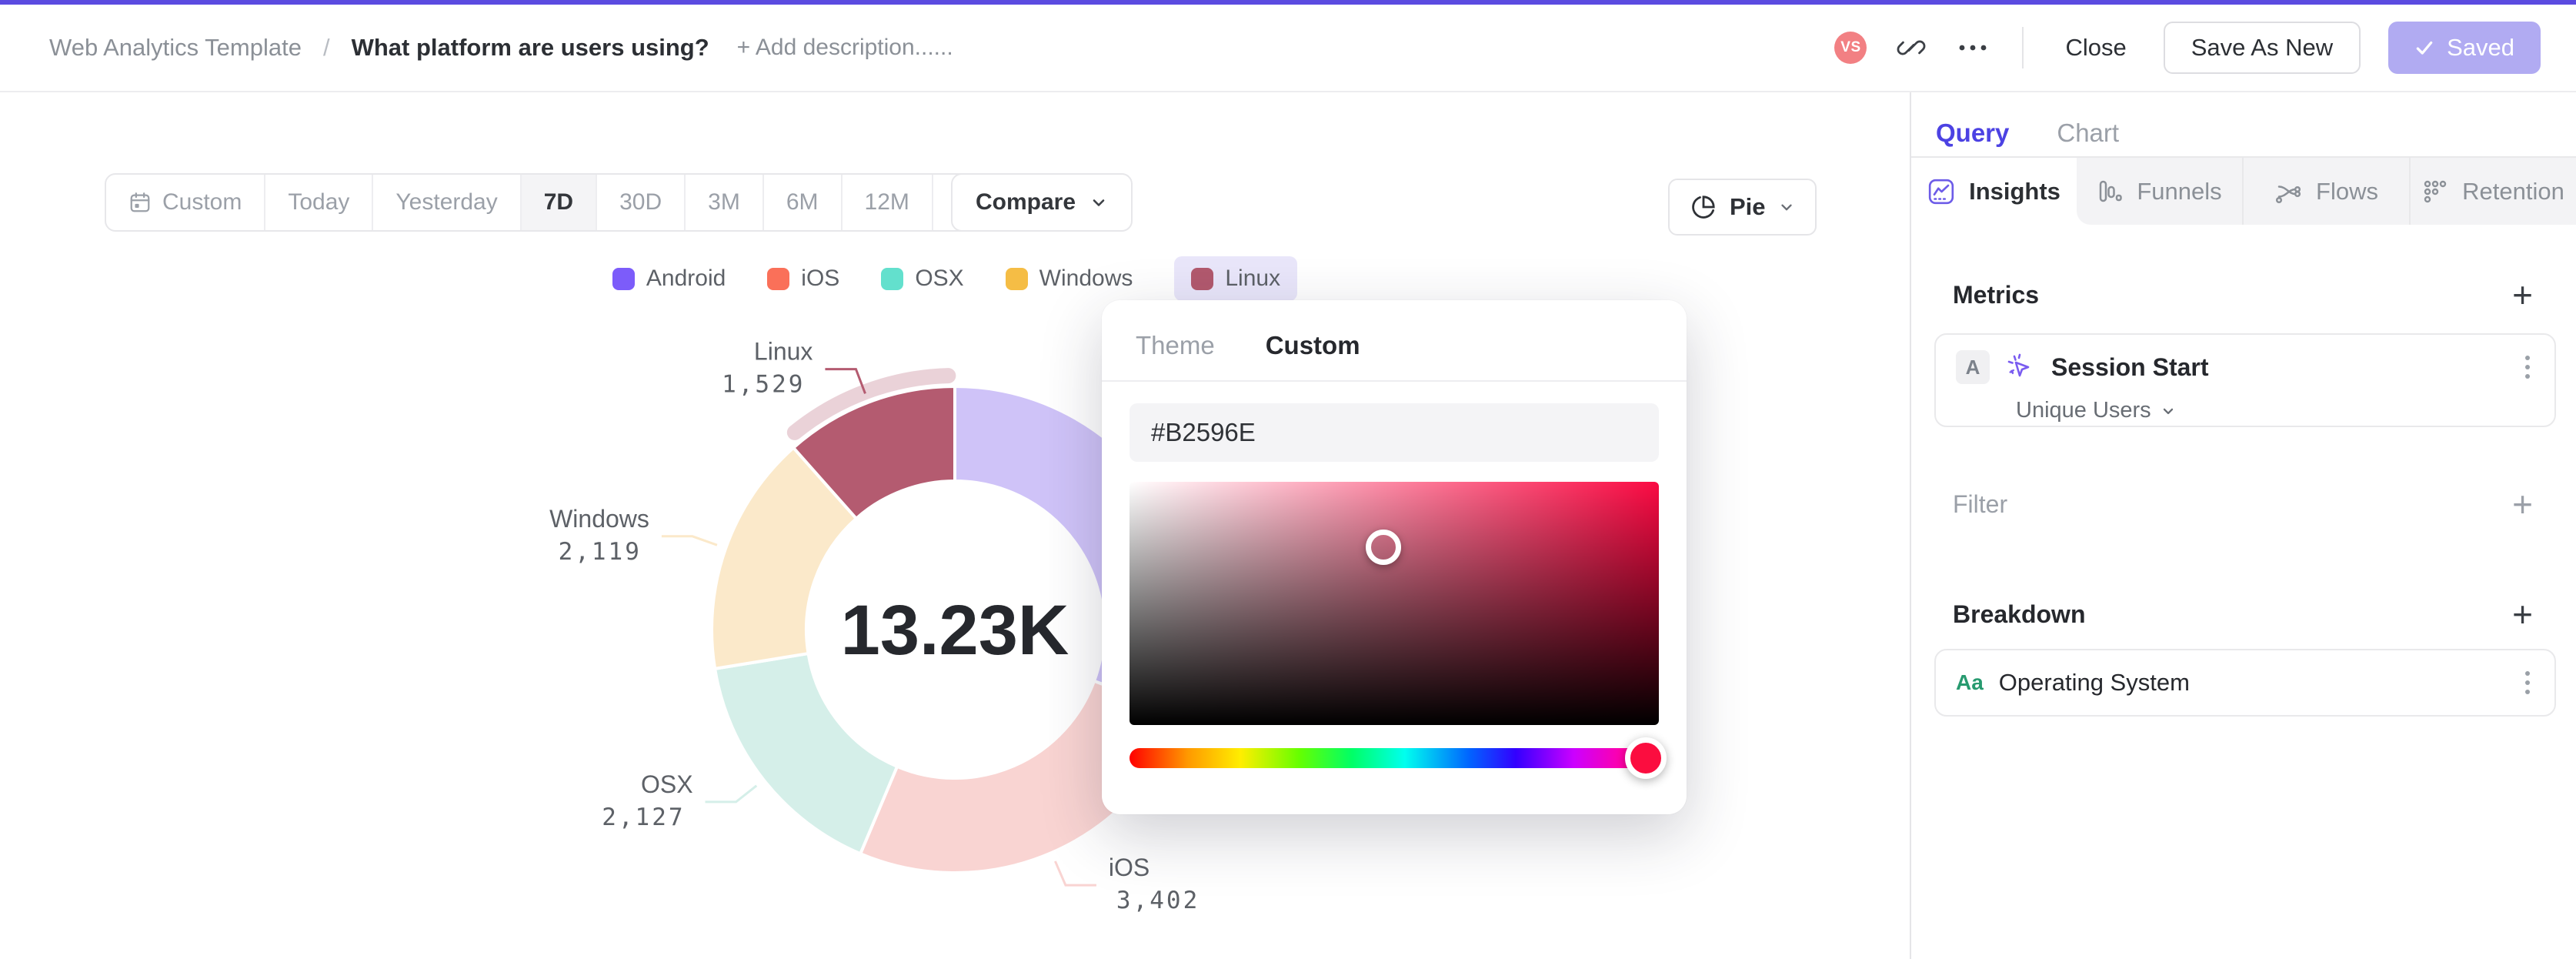 This screenshot has height=959, width=2576. Describe the element at coordinates (2522, 614) in the screenshot. I see `add-breakdown-button: +` at that location.